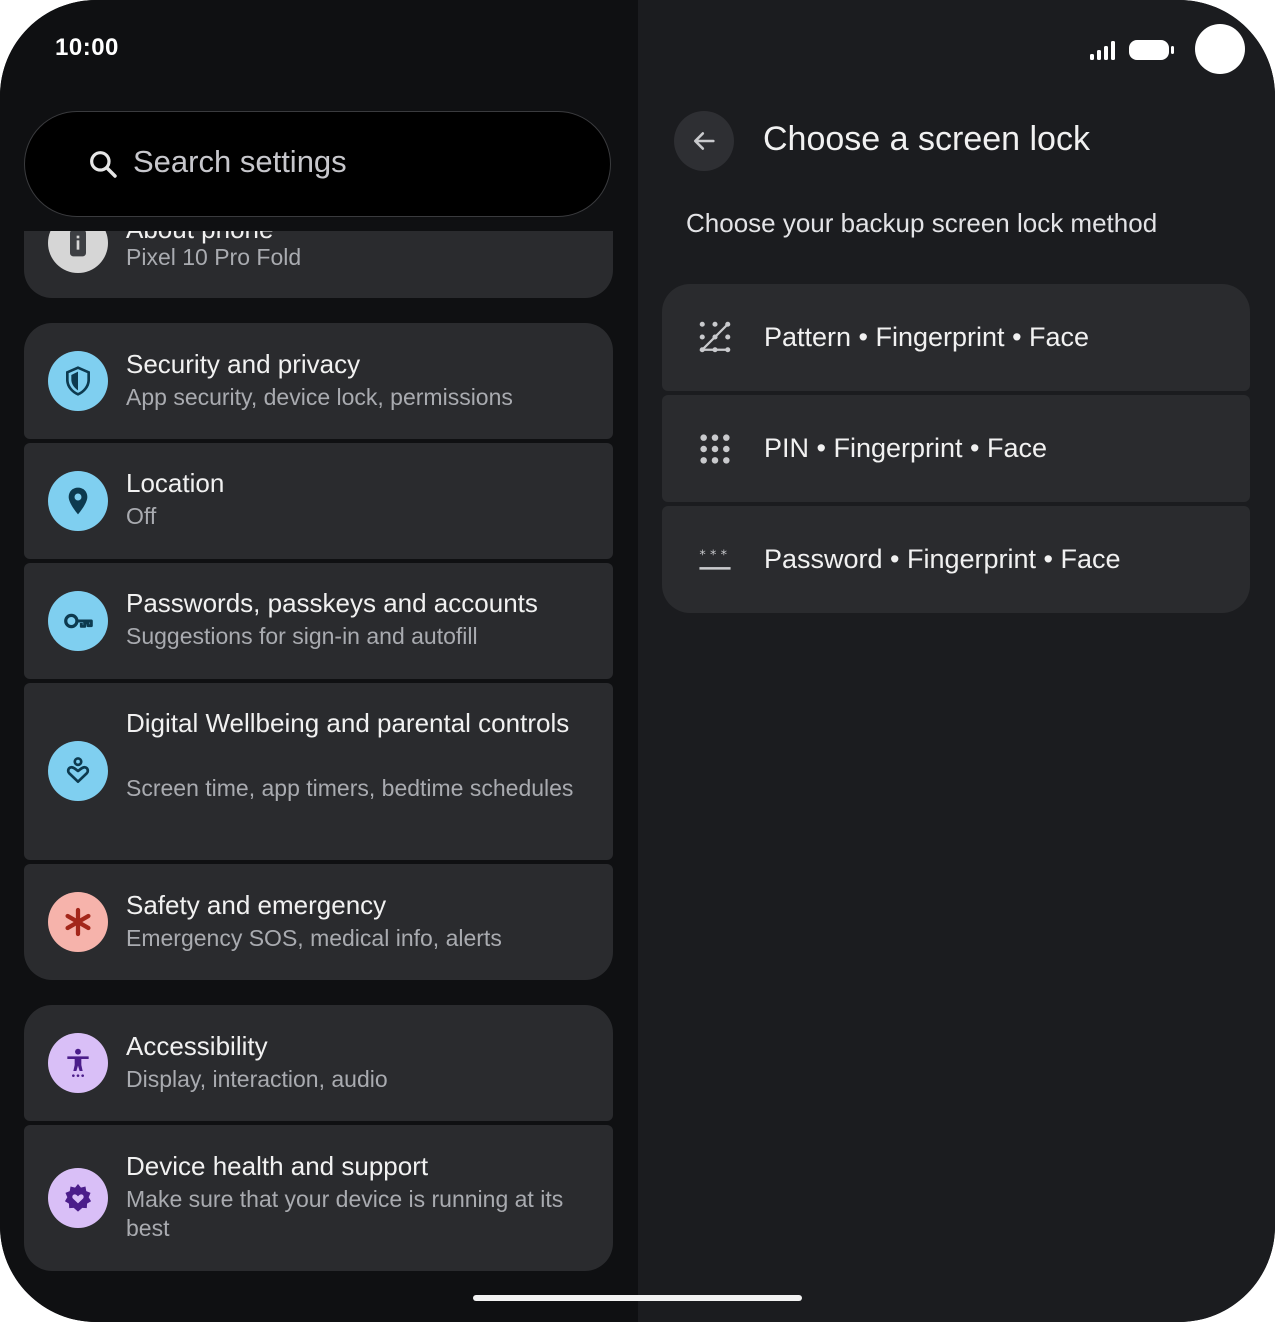 This screenshot has width=1275, height=1322. Describe the element at coordinates (103, 164) in the screenshot. I see `search-icon` at that location.